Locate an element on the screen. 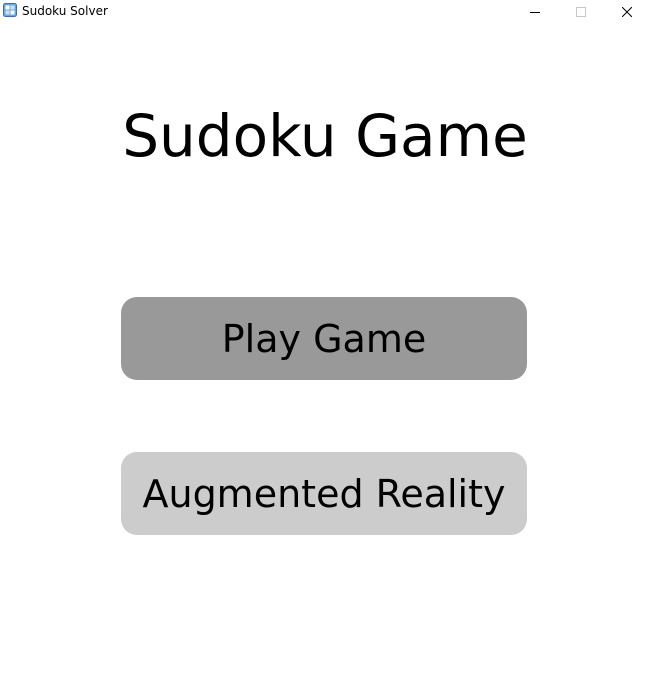 The image size is (650, 687). maximize-button is located at coordinates (581, 12).